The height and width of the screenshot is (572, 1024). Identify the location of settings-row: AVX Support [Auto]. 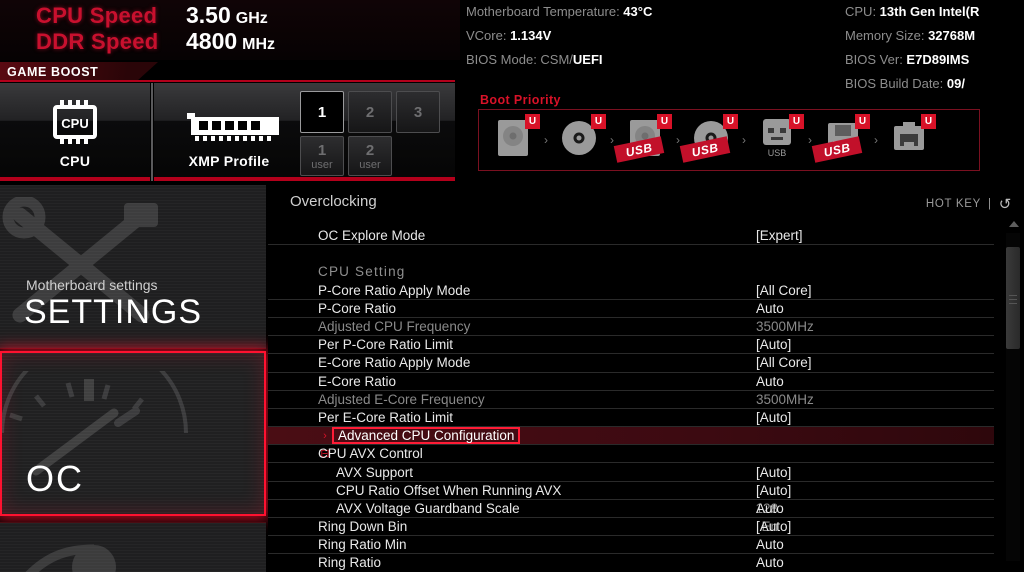
(631, 472).